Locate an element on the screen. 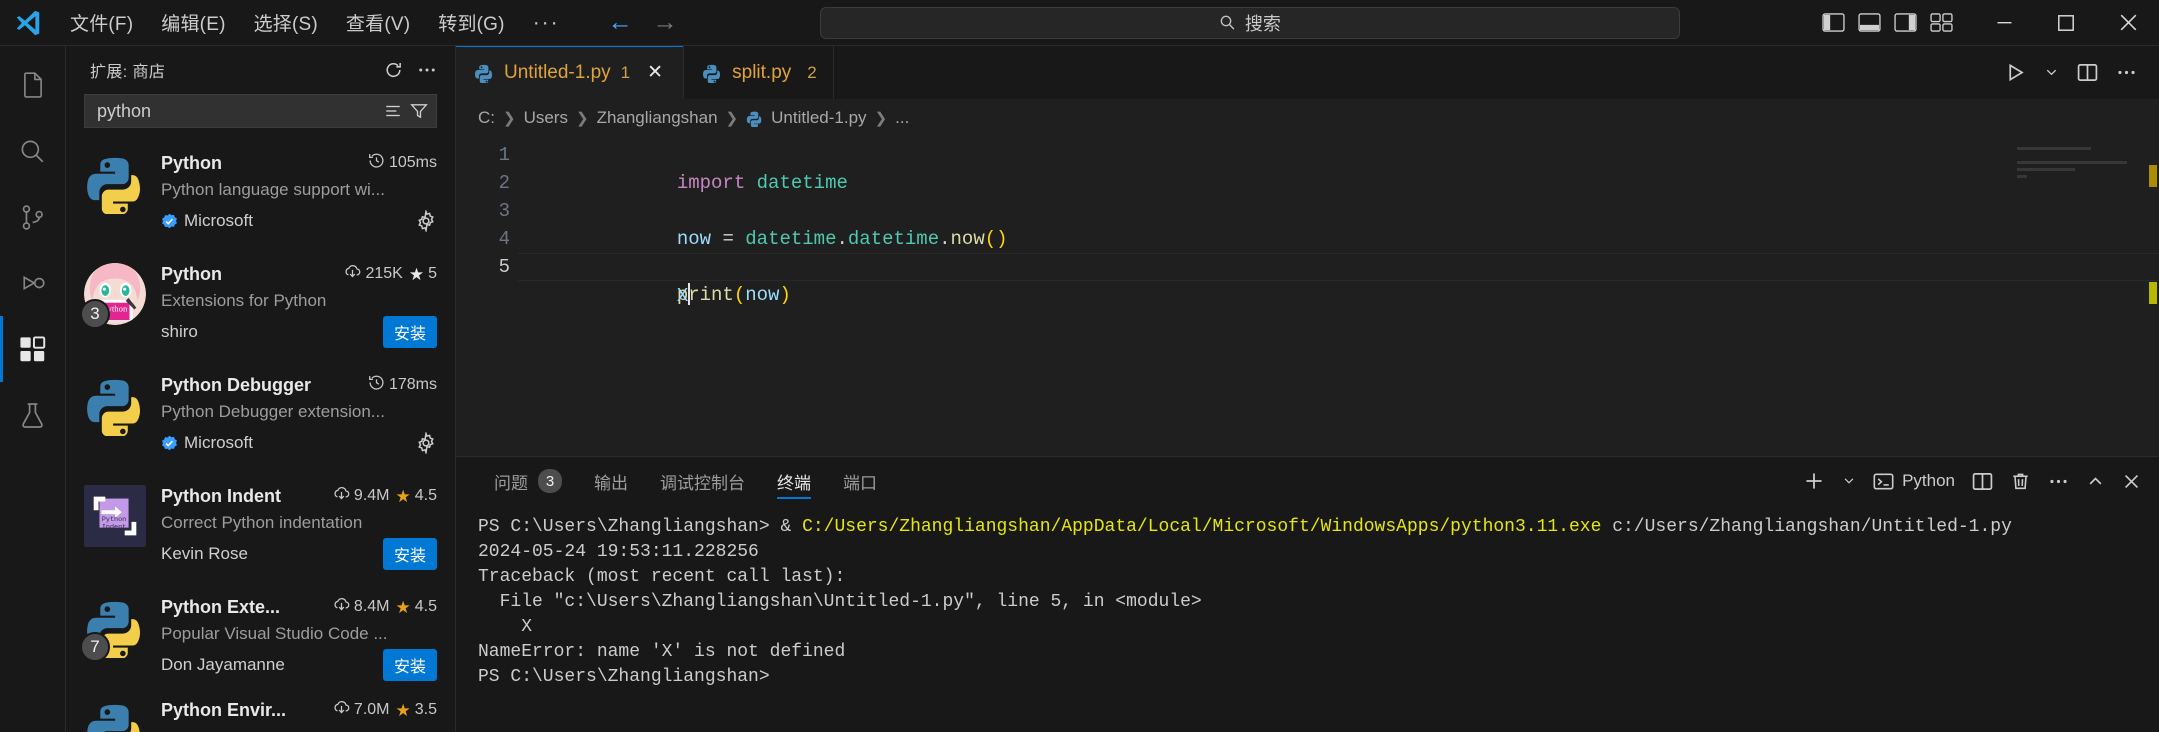 The height and width of the screenshot is (732, 2159). activity-item-extensions is located at coordinates (33, 349).